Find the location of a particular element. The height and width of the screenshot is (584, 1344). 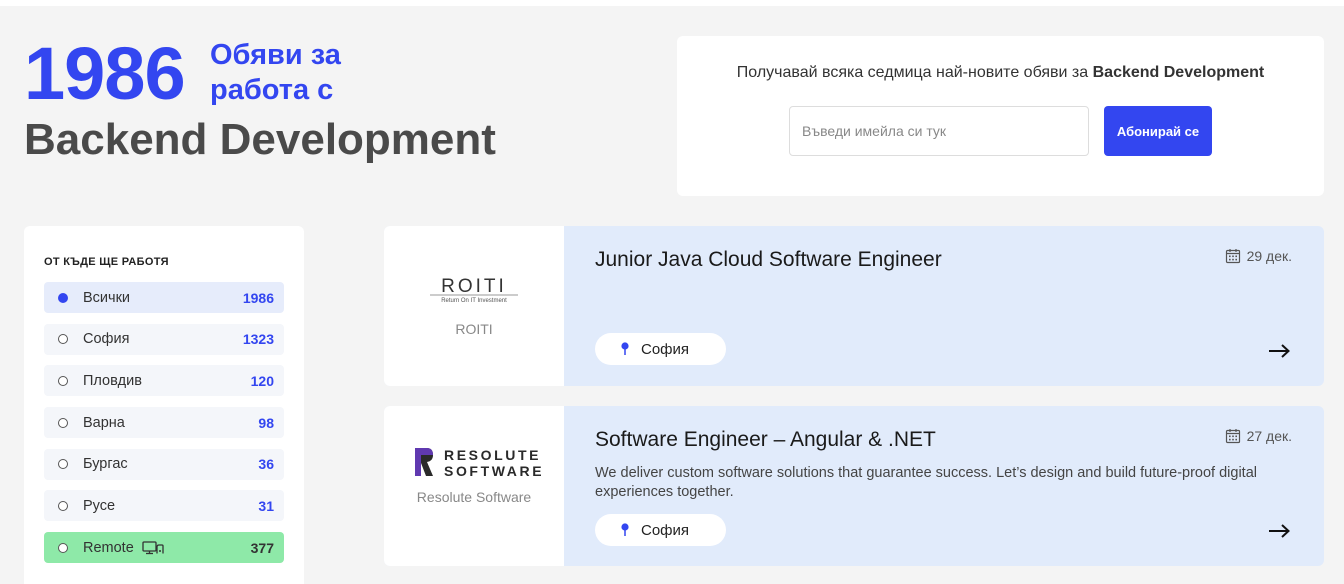

company-name: ROITI is located at coordinates (474, 329).